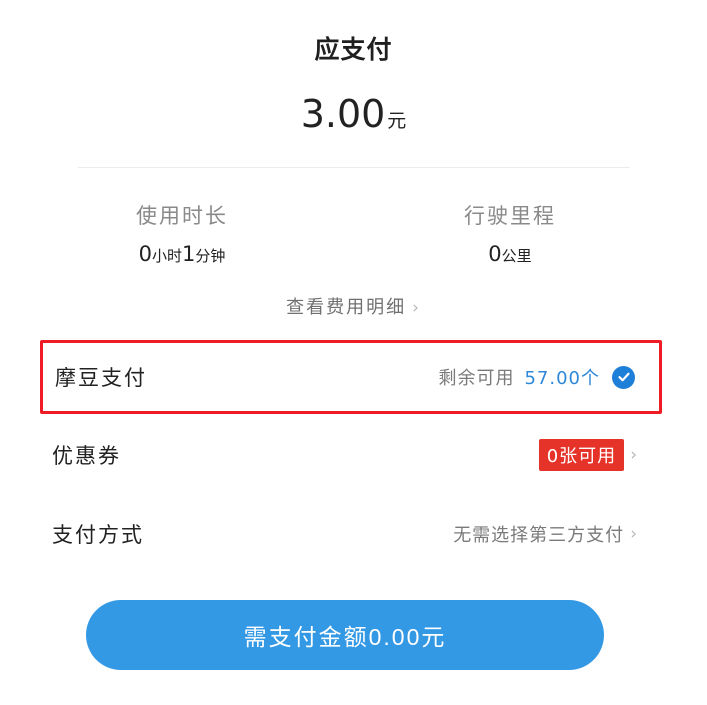  What do you see at coordinates (343, 114) in the screenshot?
I see `amount-value: 3.00` at bounding box center [343, 114].